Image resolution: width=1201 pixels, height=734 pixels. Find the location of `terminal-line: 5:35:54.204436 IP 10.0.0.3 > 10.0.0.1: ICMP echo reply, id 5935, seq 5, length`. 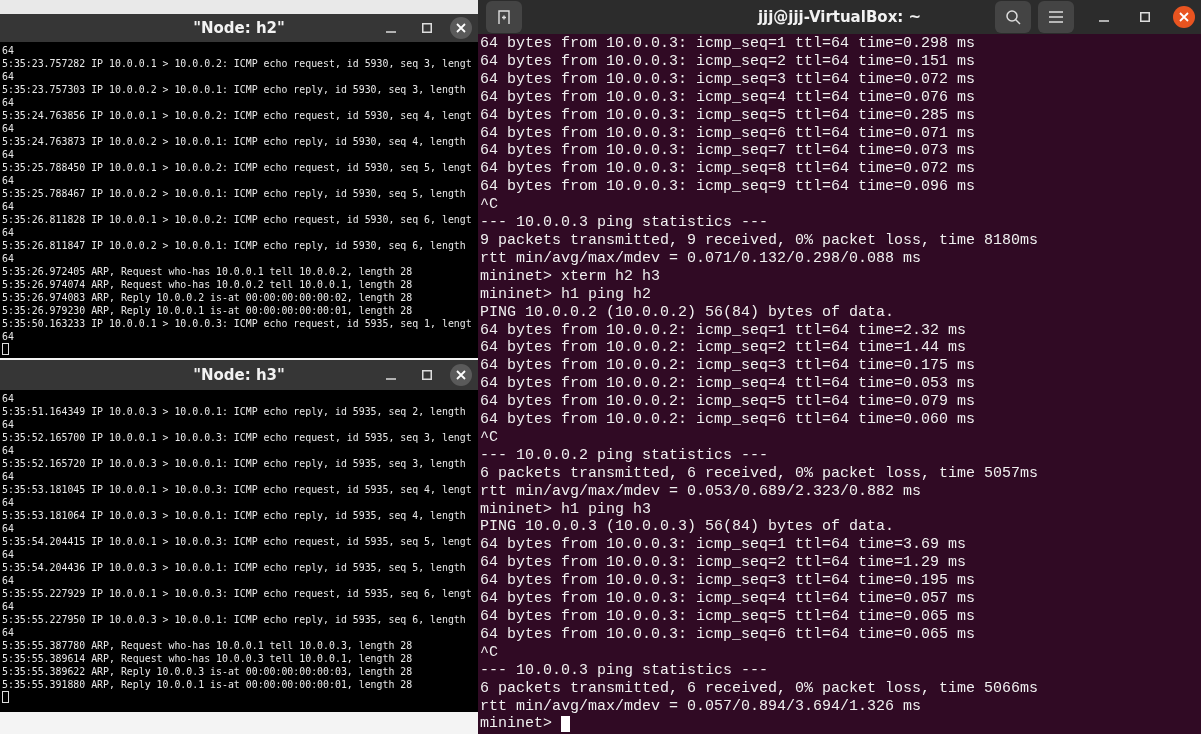

terminal-line: 5:35:54.204436 IP 10.0.0.3 > 10.0.0.1: ICMP echo reply, id 5935, seq 5, length is located at coordinates (234, 567).